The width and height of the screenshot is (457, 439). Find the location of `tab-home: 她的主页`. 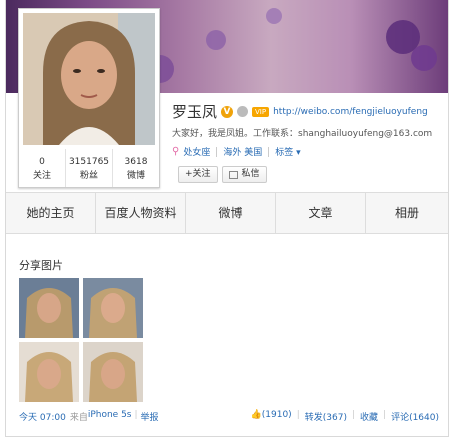

tab-home: 她的主页 is located at coordinates (51, 213).